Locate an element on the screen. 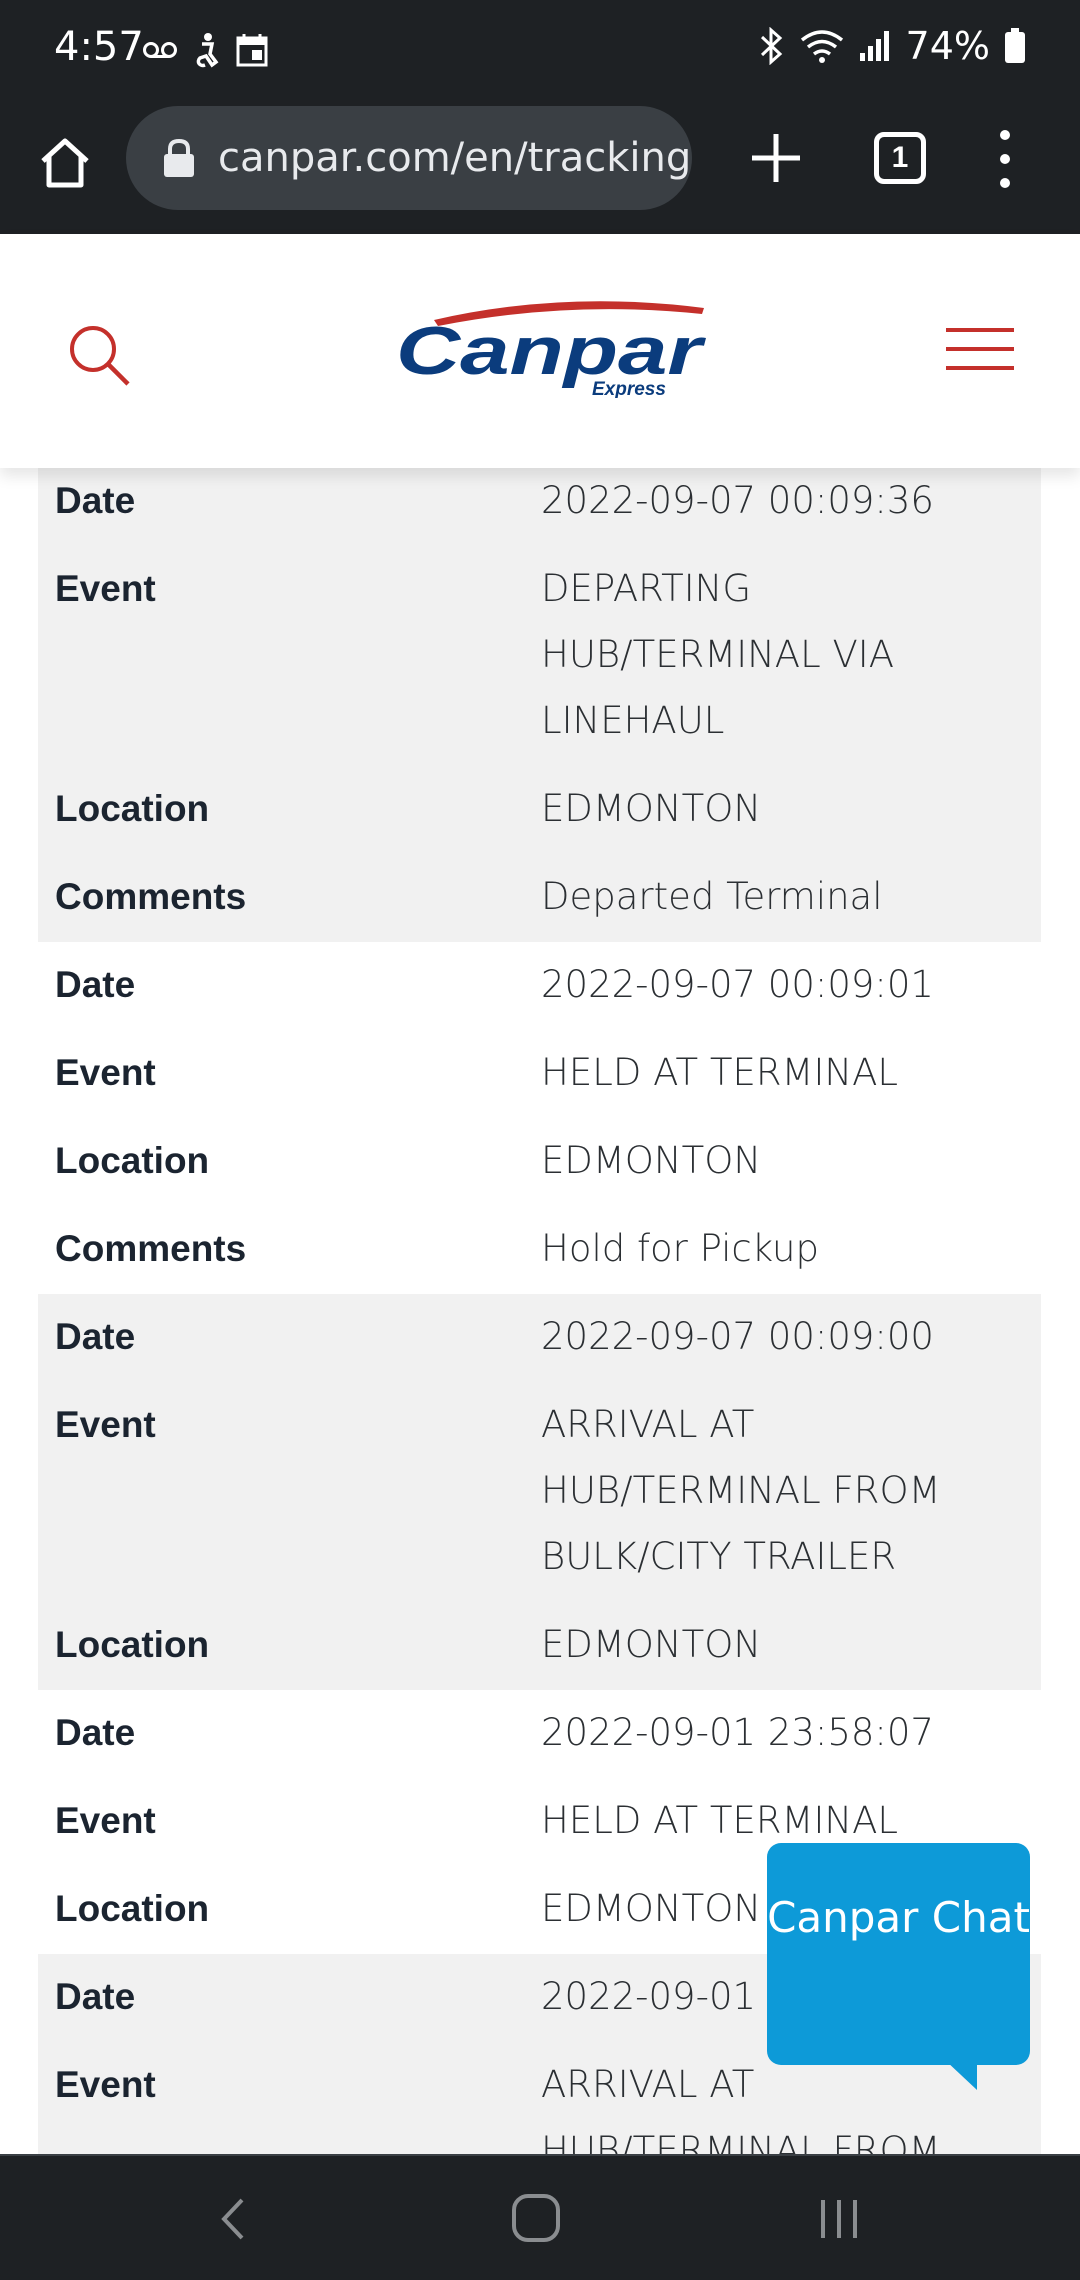 The height and width of the screenshot is (2280, 1080). status-icons-right: 74% is located at coordinates (892, 46).